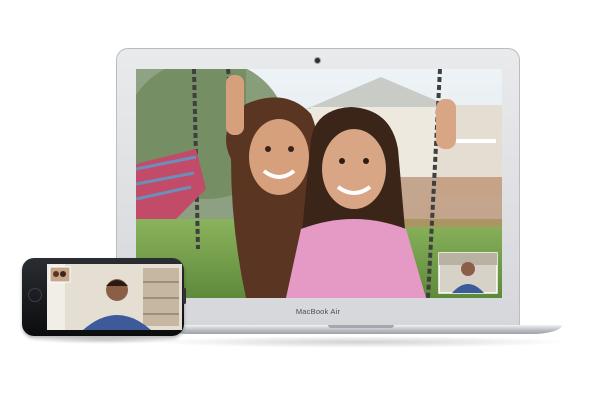  Describe the element at coordinates (361, 329) in the screenshot. I see `macbook-base` at that location.